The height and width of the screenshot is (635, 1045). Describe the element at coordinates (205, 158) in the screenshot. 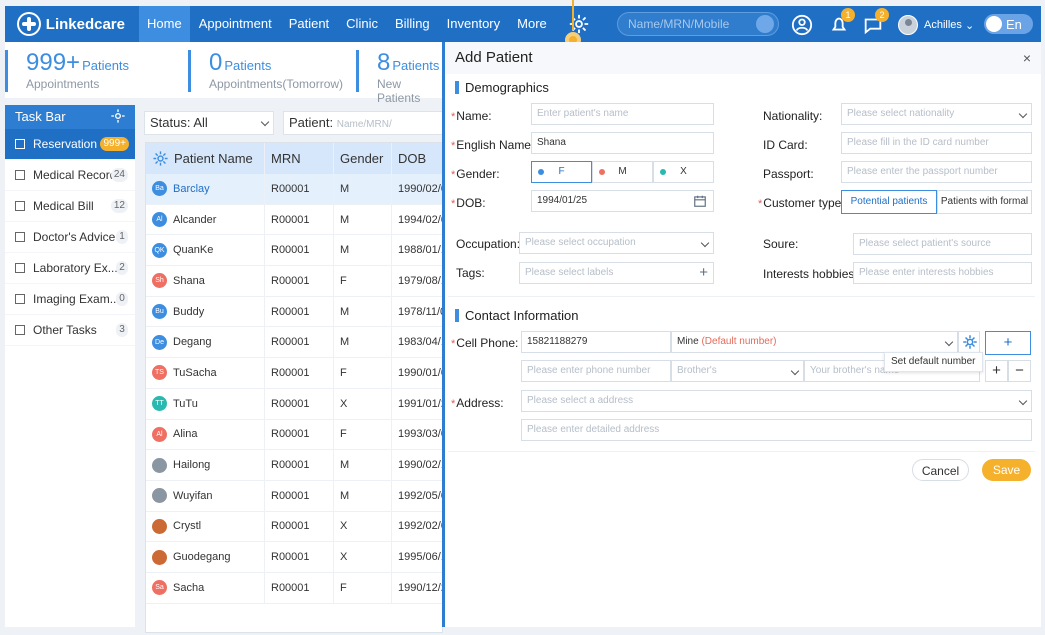

I see `patient-name-header: Patient Name` at that location.